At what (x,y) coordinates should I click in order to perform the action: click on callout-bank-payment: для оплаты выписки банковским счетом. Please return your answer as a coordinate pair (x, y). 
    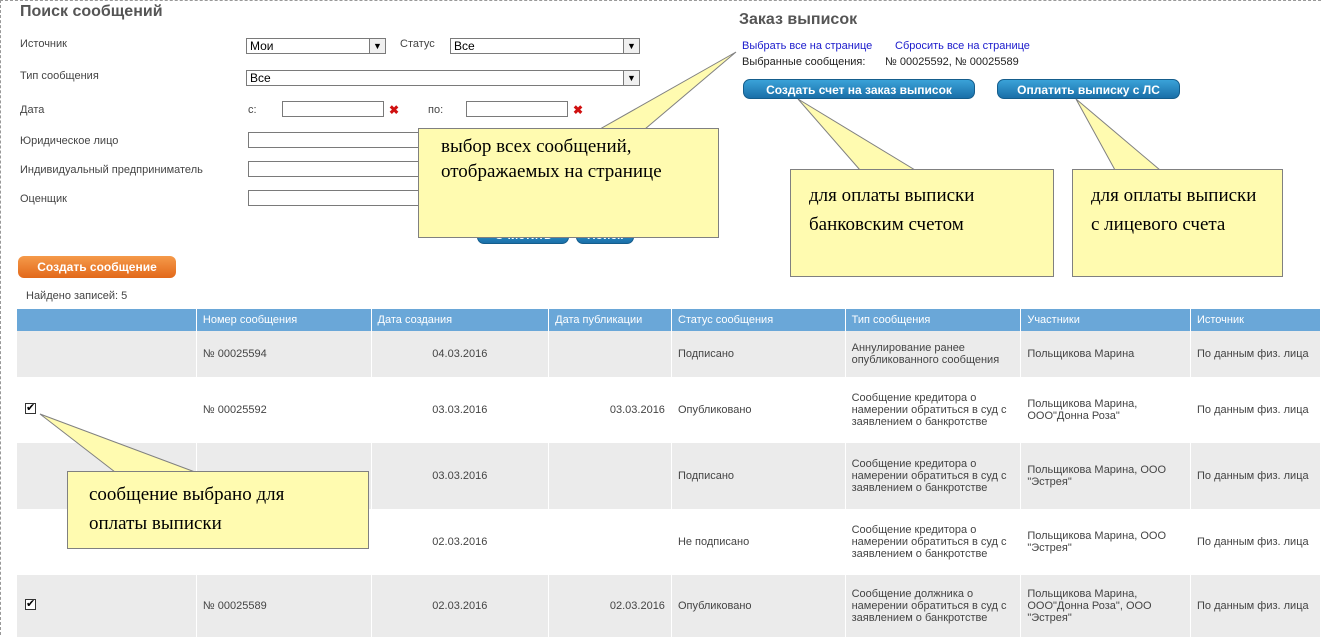
    Looking at the image, I should click on (922, 223).